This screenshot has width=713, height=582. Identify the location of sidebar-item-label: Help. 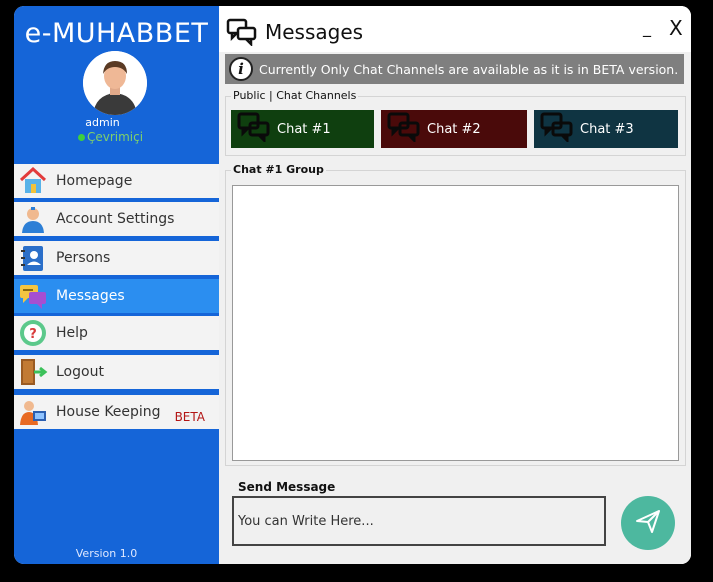
(72, 333).